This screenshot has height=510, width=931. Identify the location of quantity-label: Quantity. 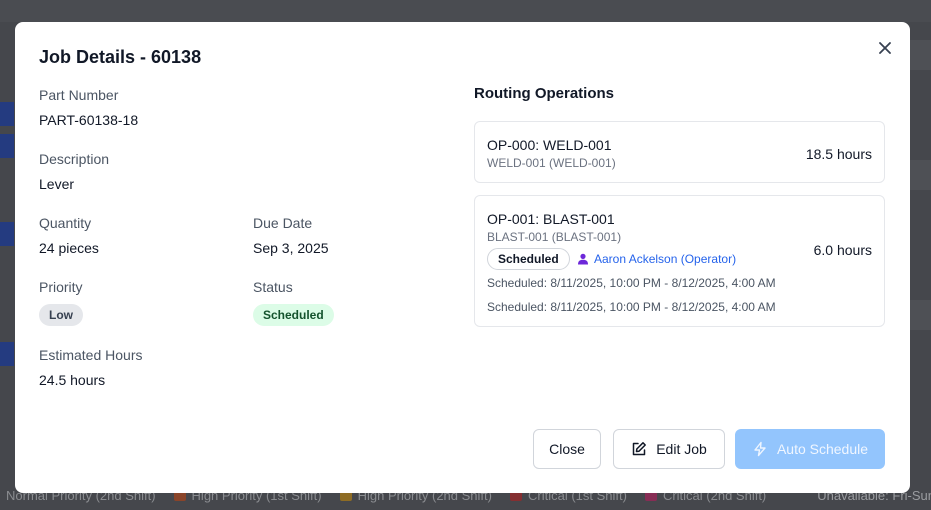
(65, 223).